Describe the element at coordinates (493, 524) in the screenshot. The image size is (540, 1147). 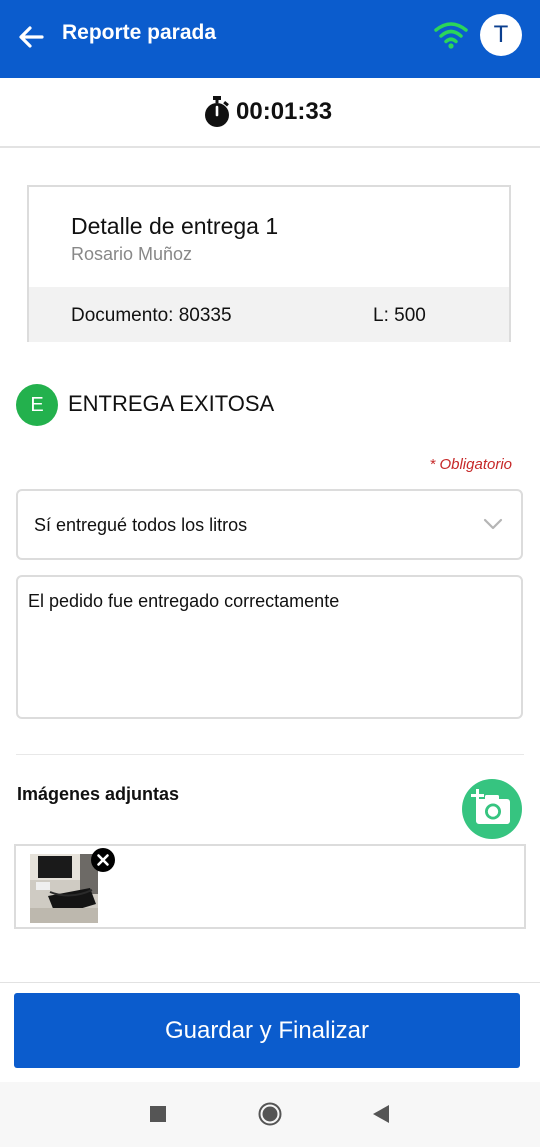
I see `chevron-down-icon` at that location.